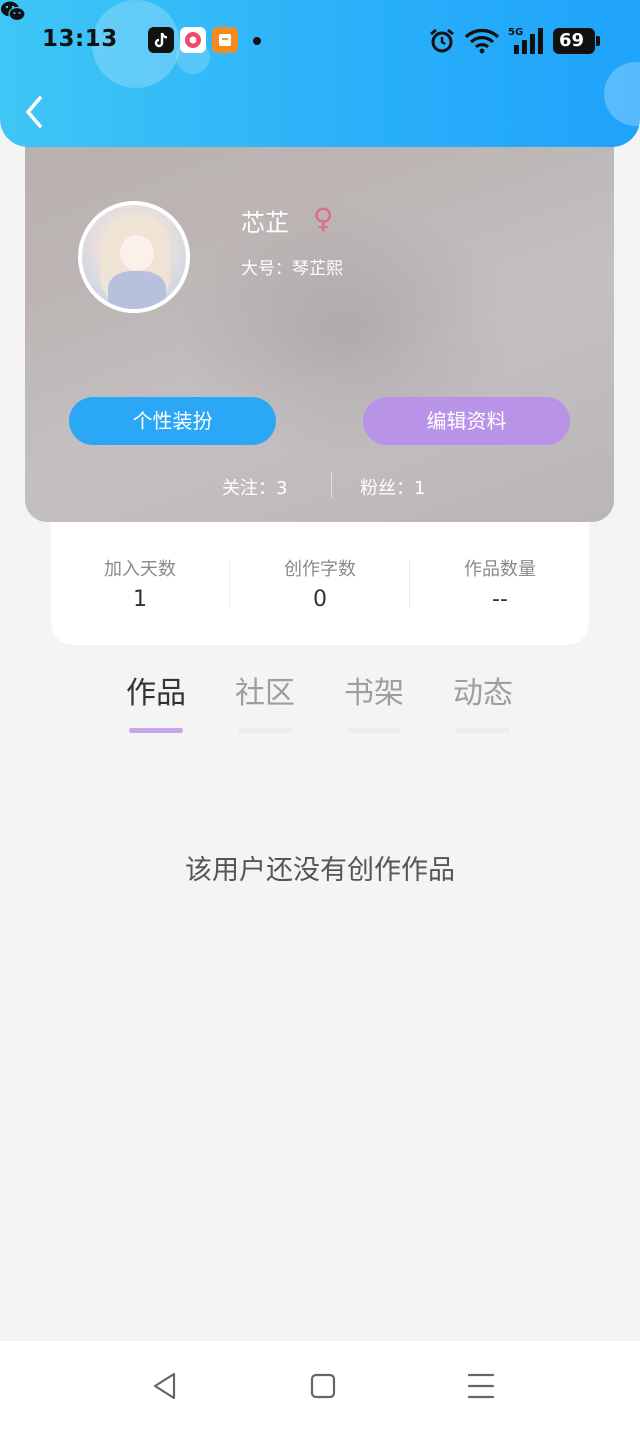  Describe the element at coordinates (137, 290) in the screenshot. I see `avatar-dress` at that location.